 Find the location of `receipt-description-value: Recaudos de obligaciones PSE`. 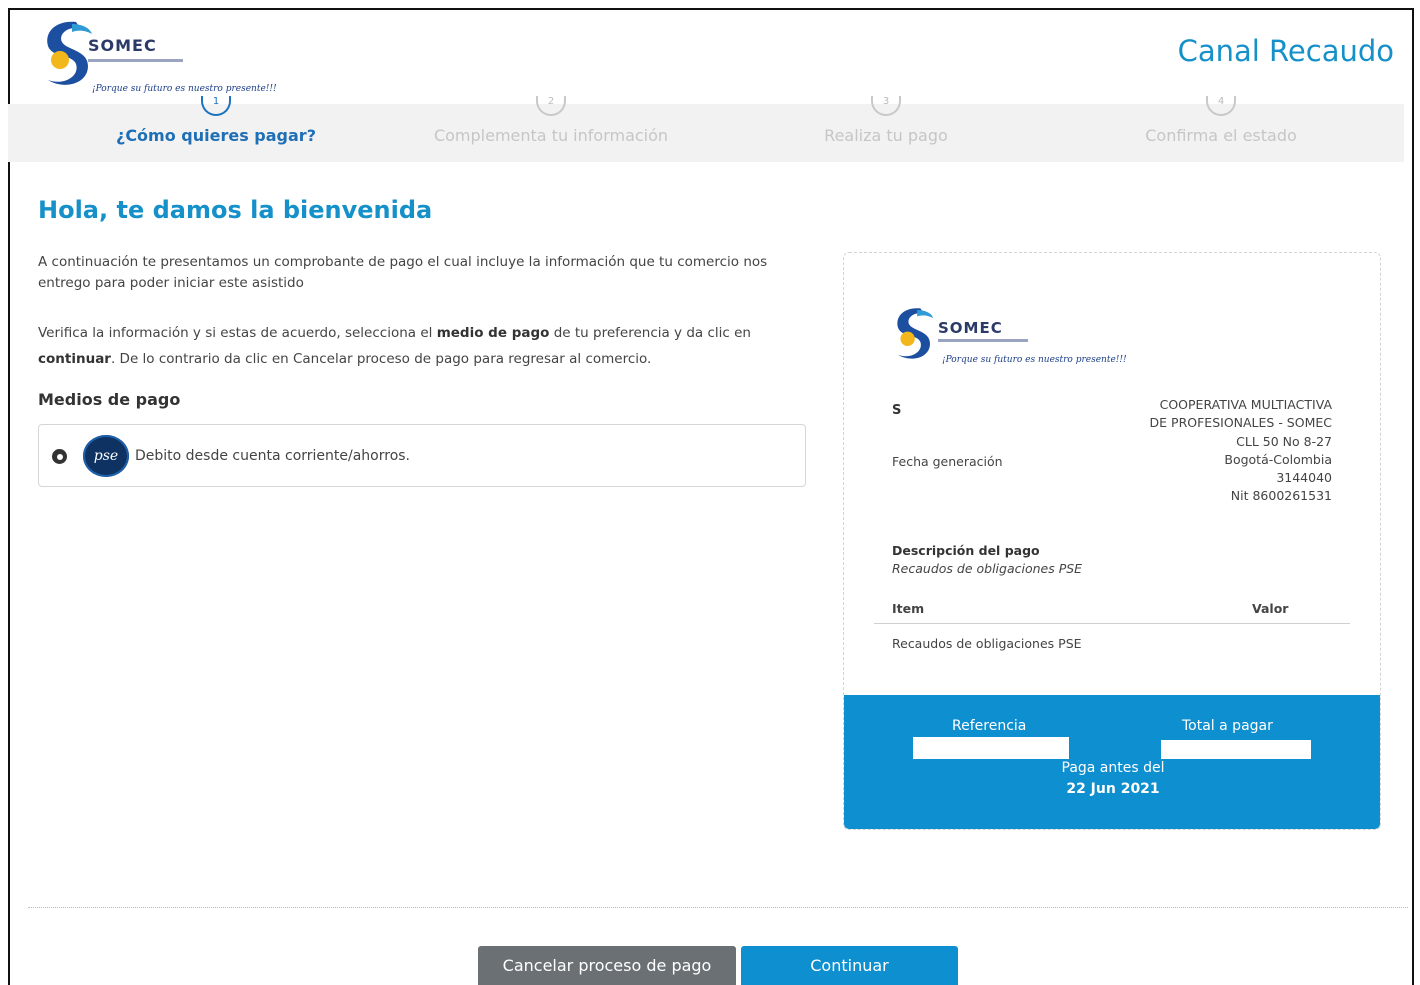

receipt-description-value: Recaudos de obligaciones PSE is located at coordinates (987, 568).